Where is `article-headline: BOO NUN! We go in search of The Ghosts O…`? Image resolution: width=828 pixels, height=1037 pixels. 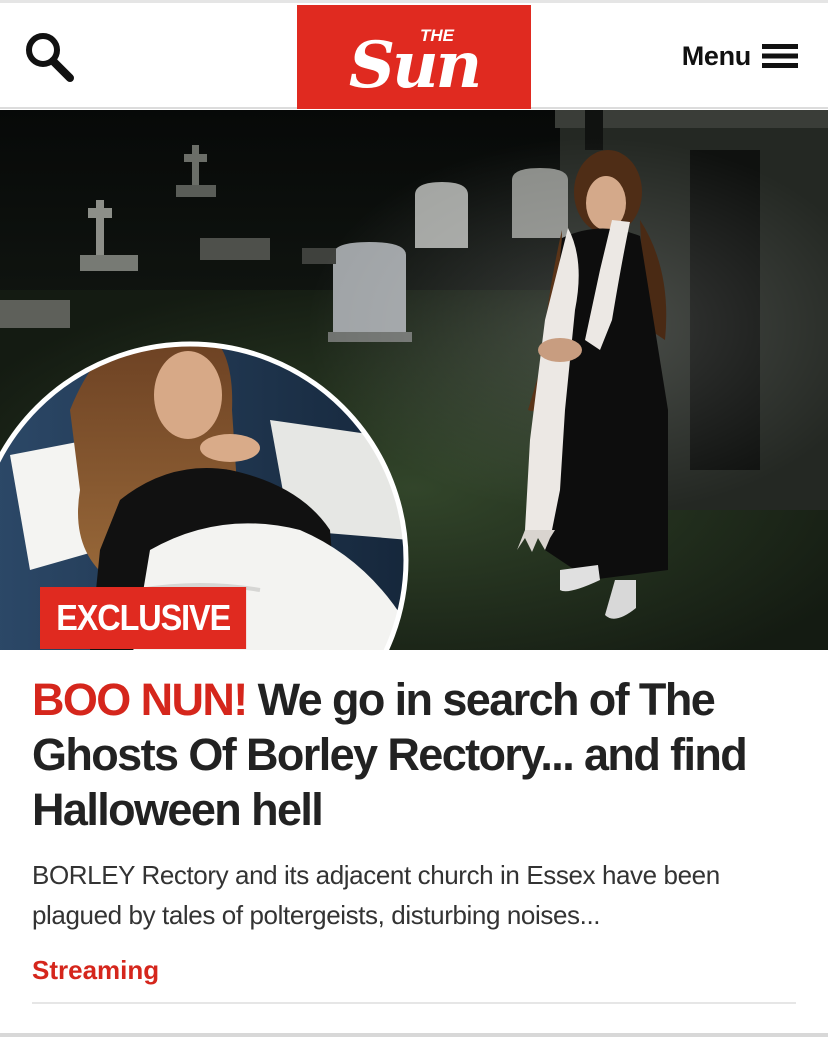 article-headline: BOO NUN! We go in search of The Ghosts O… is located at coordinates (417, 754).